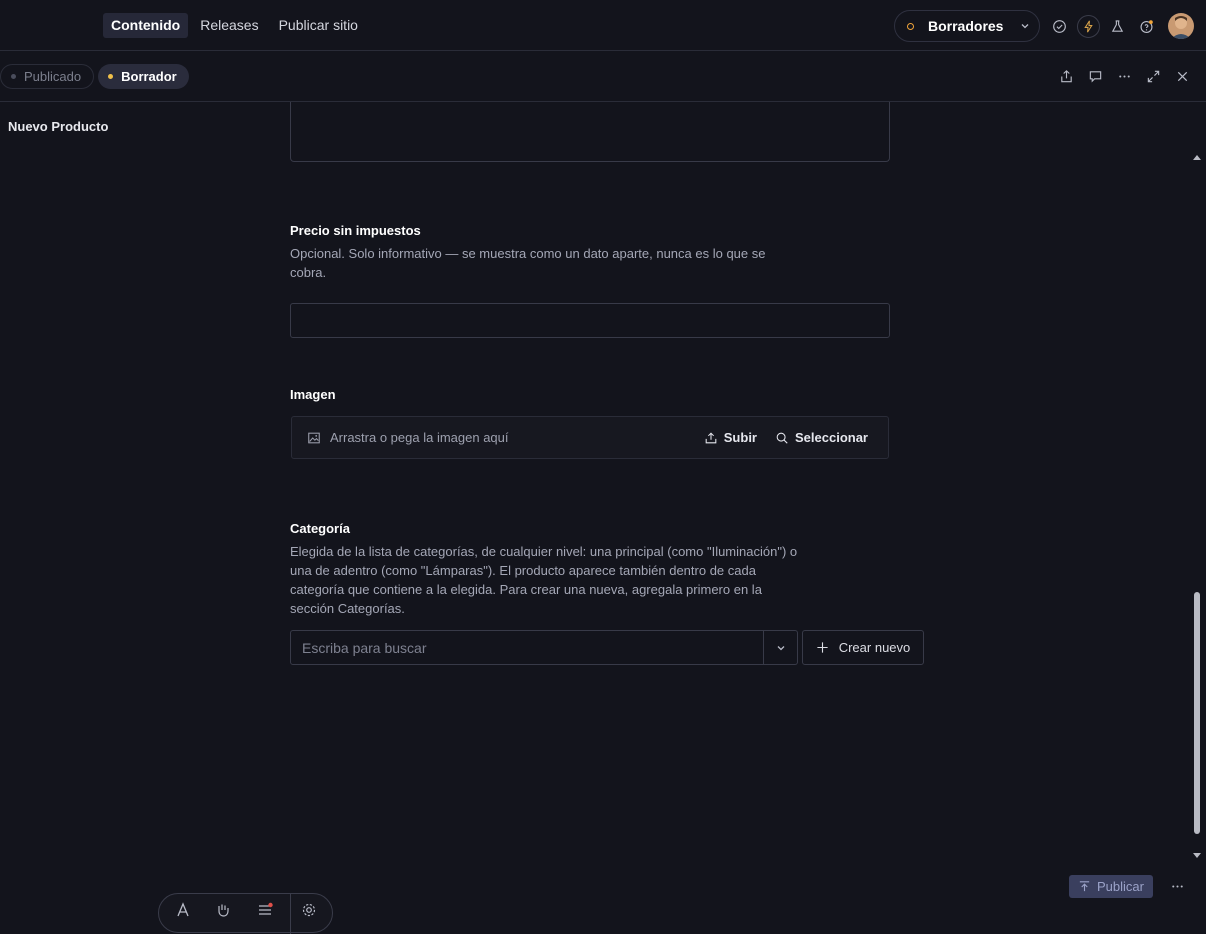  I want to click on flask-icon, so click(1117, 25).